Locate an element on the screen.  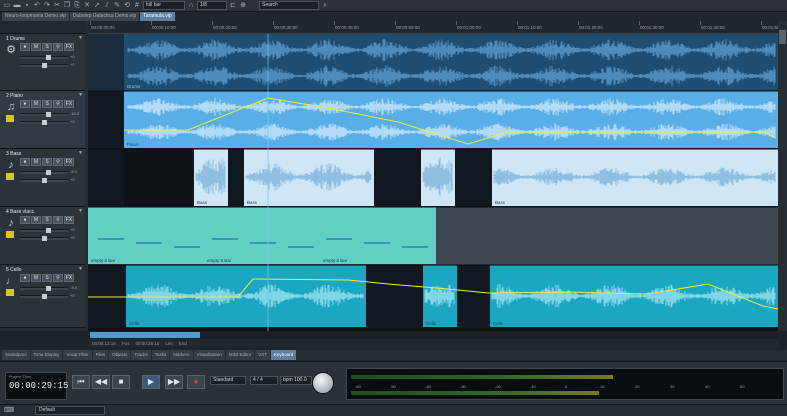
new-file-icon: ▭ is located at coordinates (7, 6).